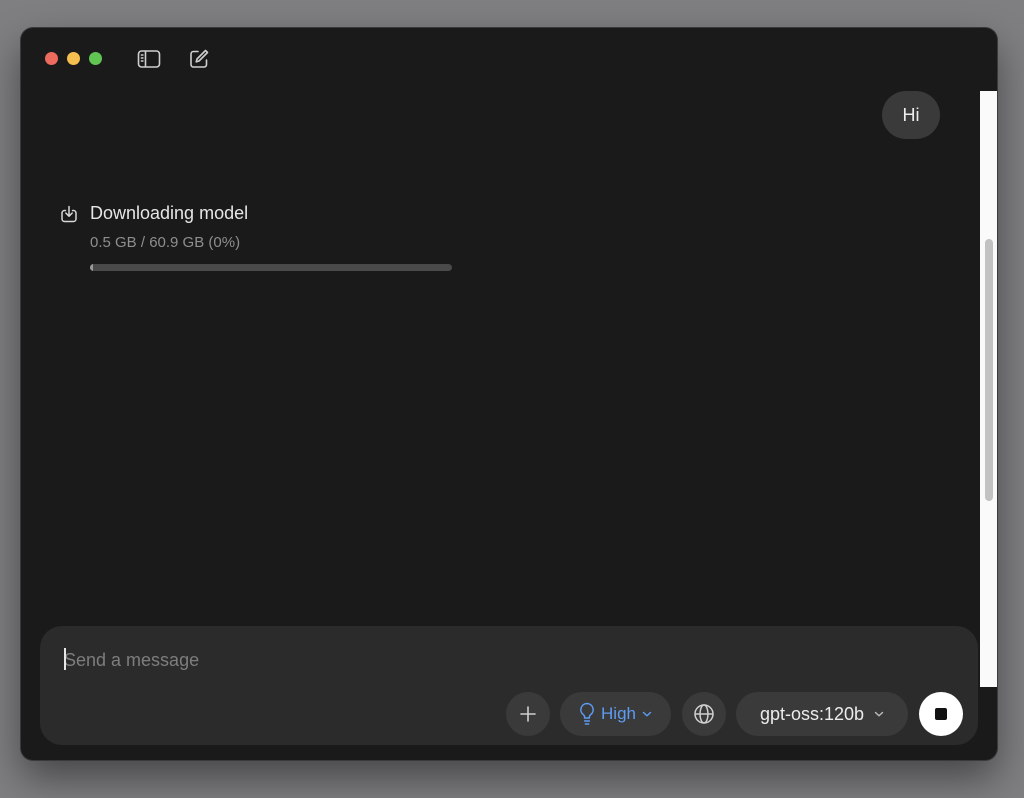 Image resolution: width=1024 pixels, height=798 pixels. Describe the element at coordinates (165, 242) in the screenshot. I see `download-progress-text: 0.5 GB / 60.9 GB (0%)` at that location.